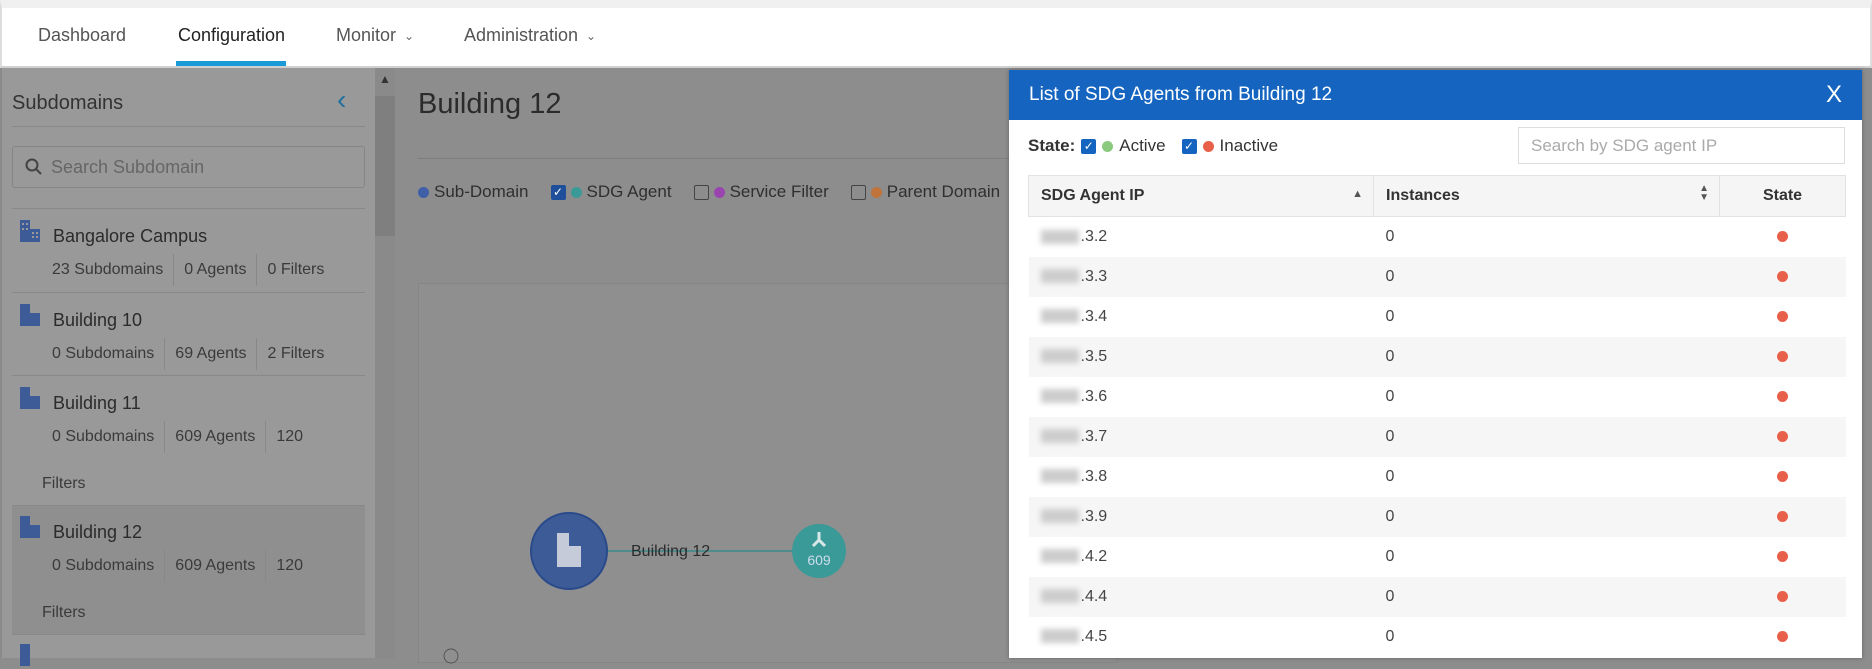 The image size is (1872, 669). I want to click on legend-sub-domain: Sub-Domain, so click(473, 192).